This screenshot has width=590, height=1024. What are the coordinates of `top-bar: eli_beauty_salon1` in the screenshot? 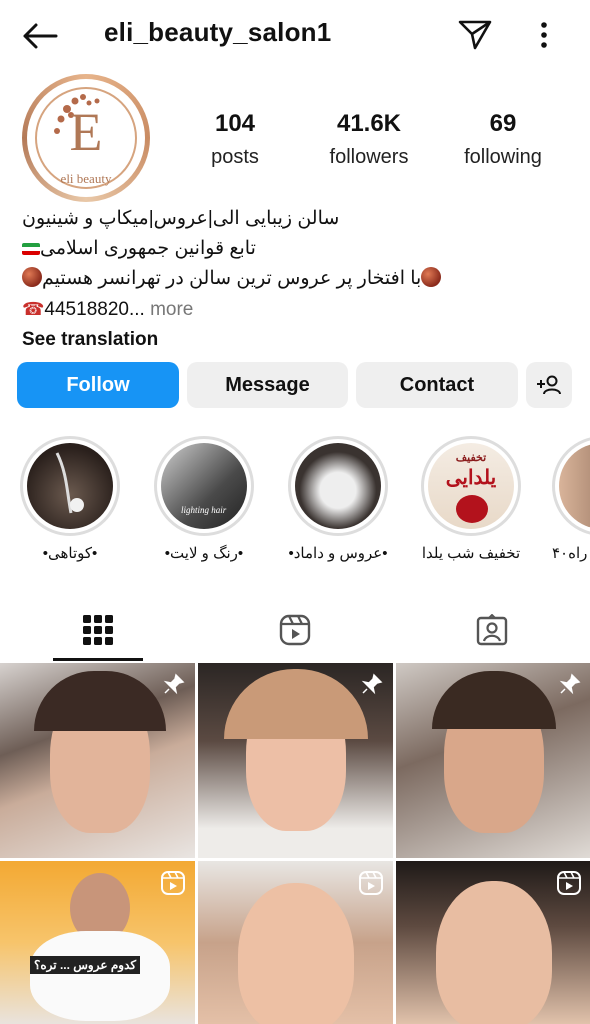 It's located at (295, 35).